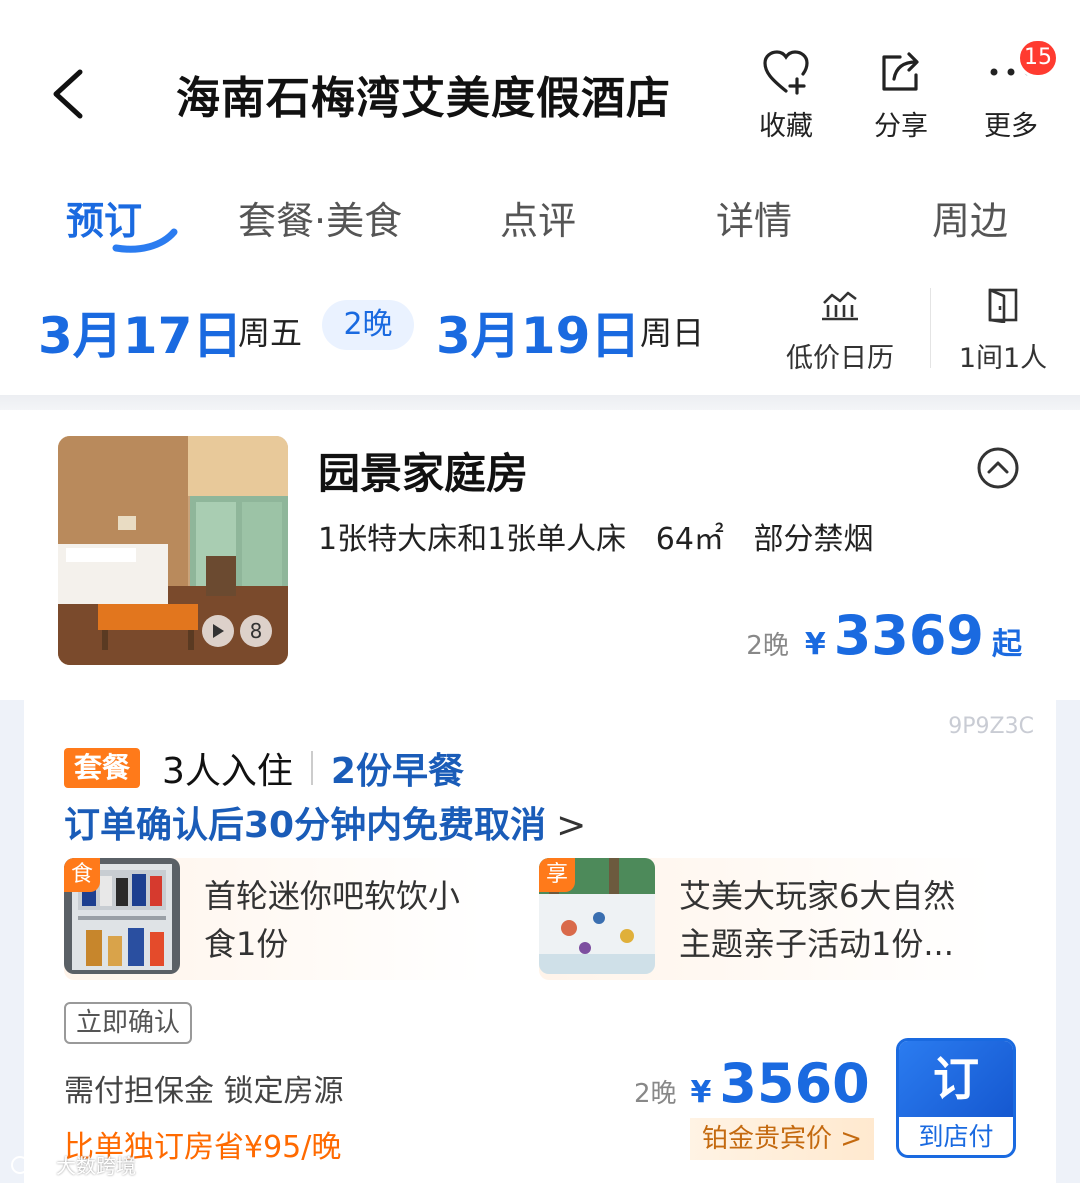 Image resolution: width=1080 pixels, height=1183 pixels. Describe the element at coordinates (305, 825) in the screenshot. I see `cancel-policy-text: 订单确认后30分钟内免费取消` at that location.